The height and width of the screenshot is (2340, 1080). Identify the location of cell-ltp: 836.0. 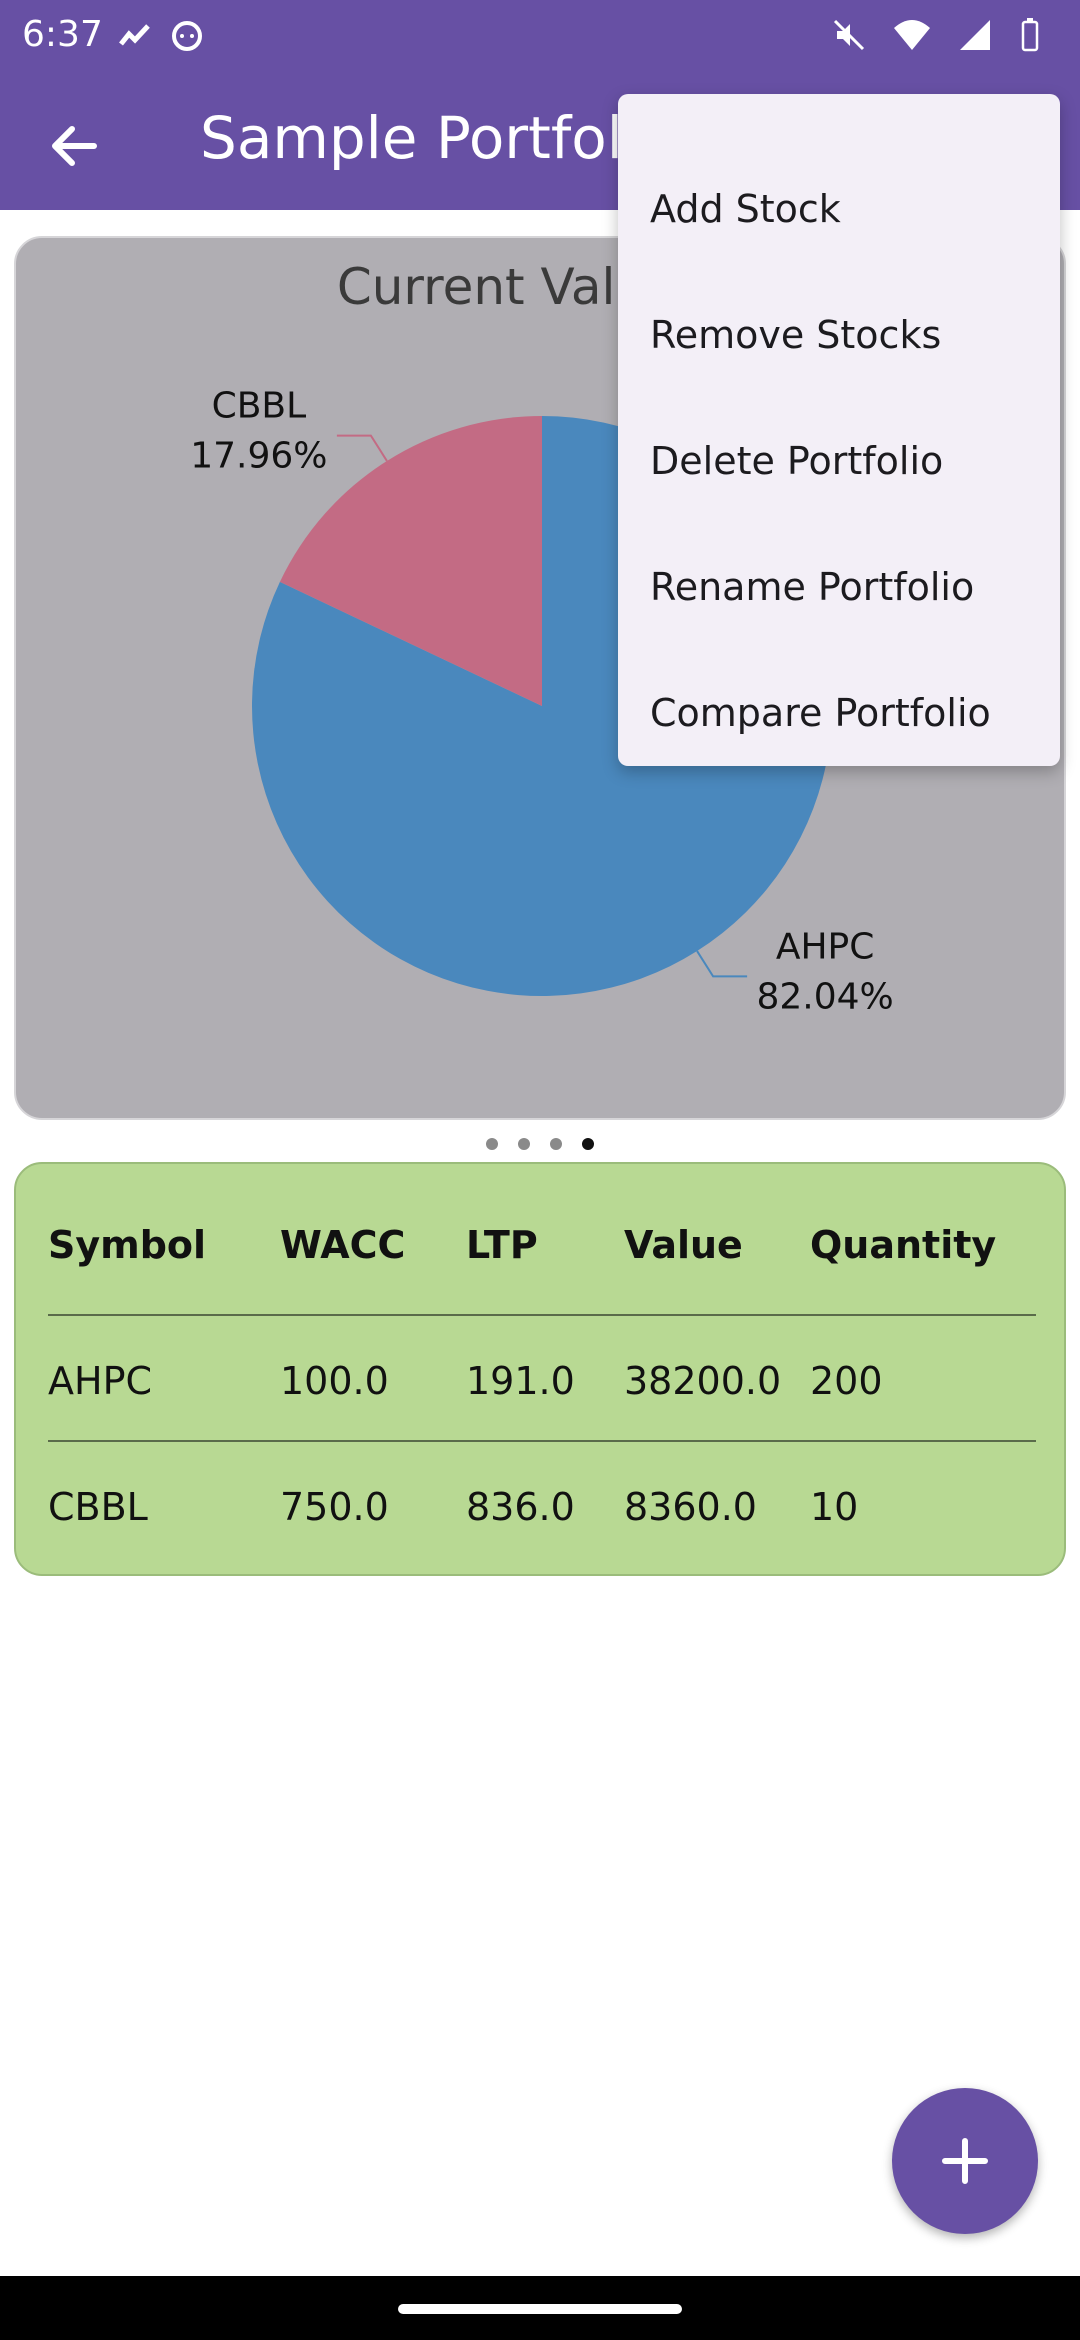
(520, 1507).